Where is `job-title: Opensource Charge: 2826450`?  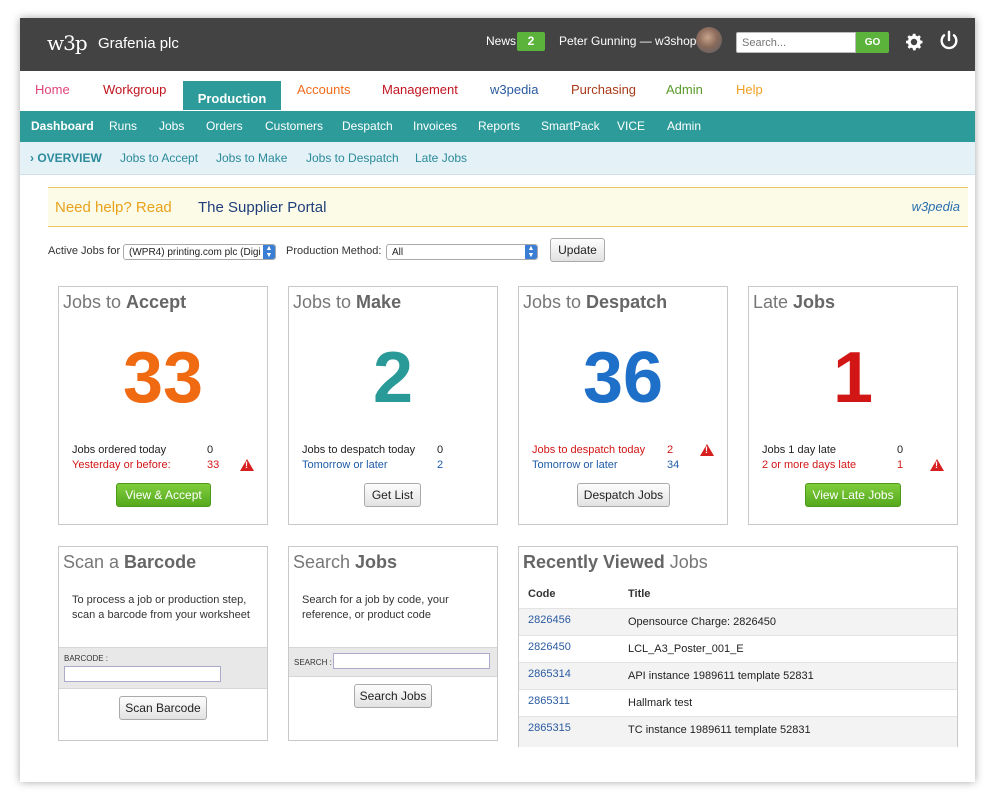 job-title: Opensource Charge: 2826450 is located at coordinates (702, 622).